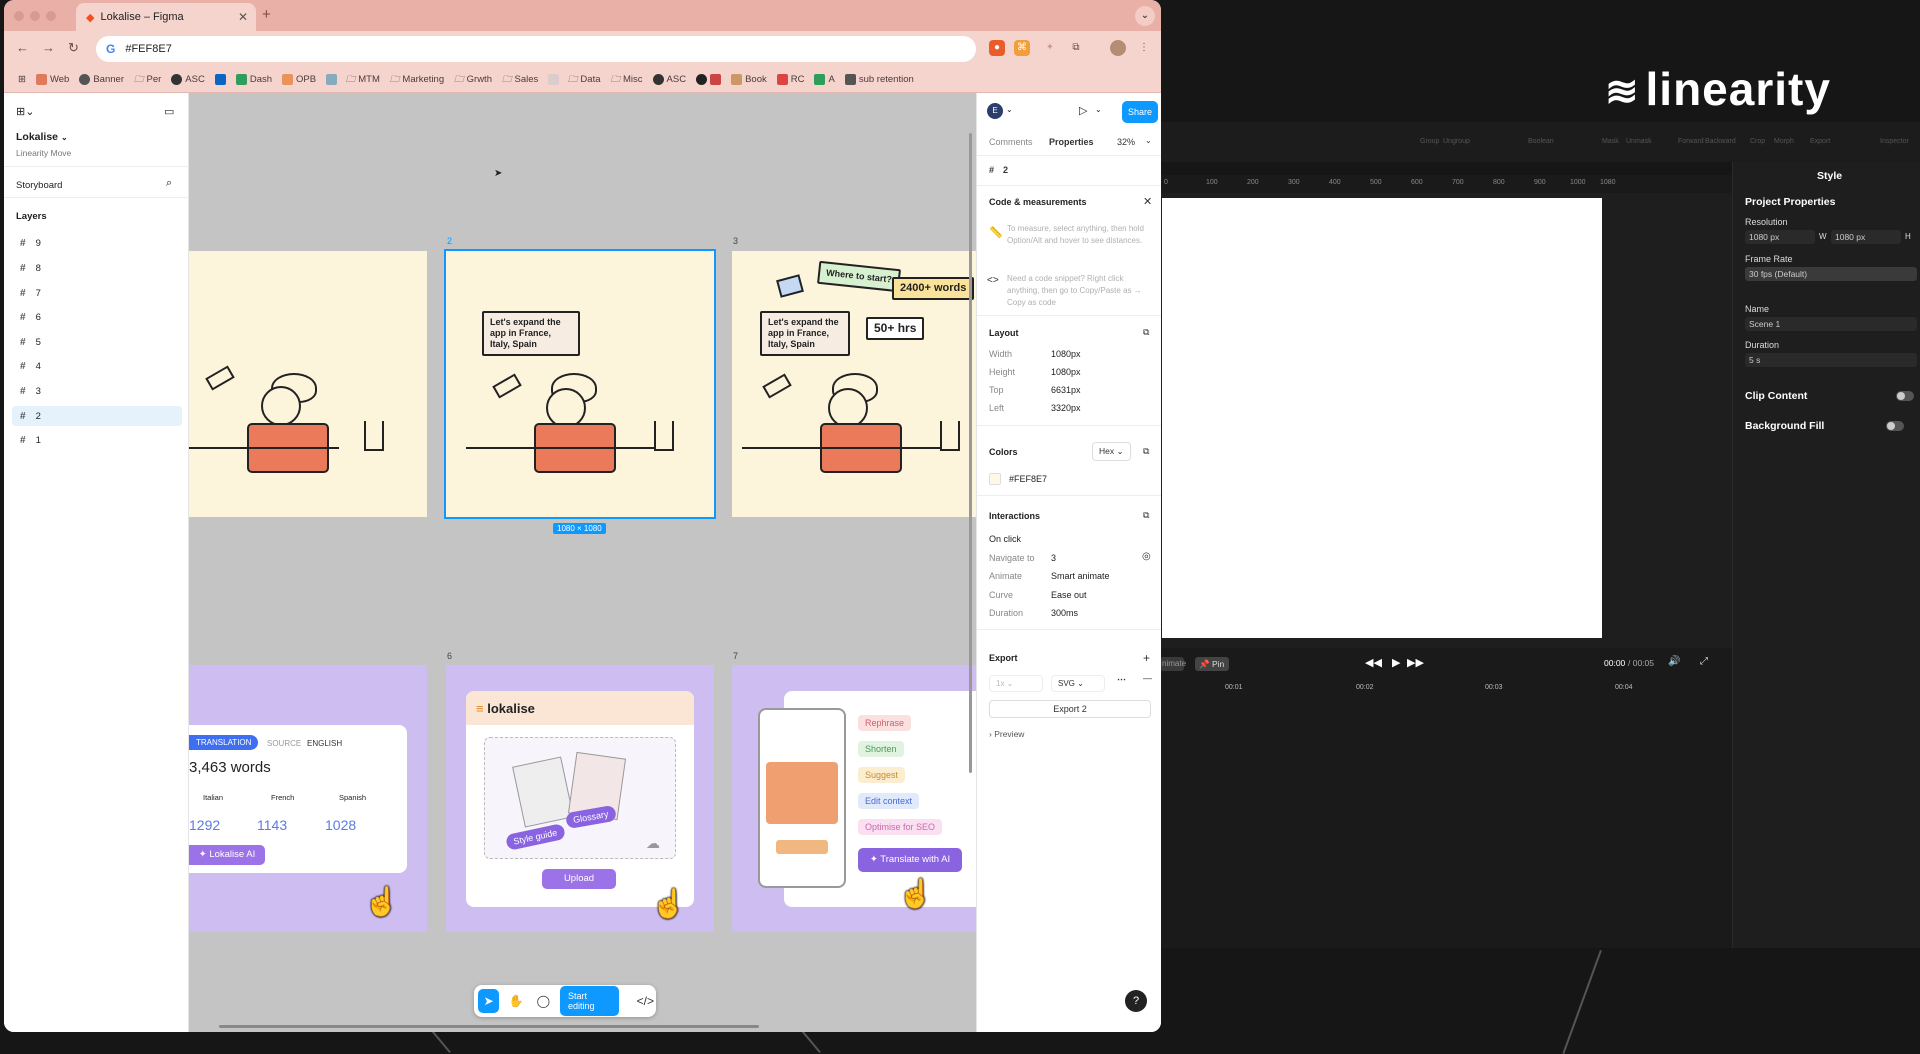 Image resolution: width=1920 pixels, height=1054 pixels. Describe the element at coordinates (515, 1001) in the screenshot. I see `hand-tool-icon: ✋` at that location.